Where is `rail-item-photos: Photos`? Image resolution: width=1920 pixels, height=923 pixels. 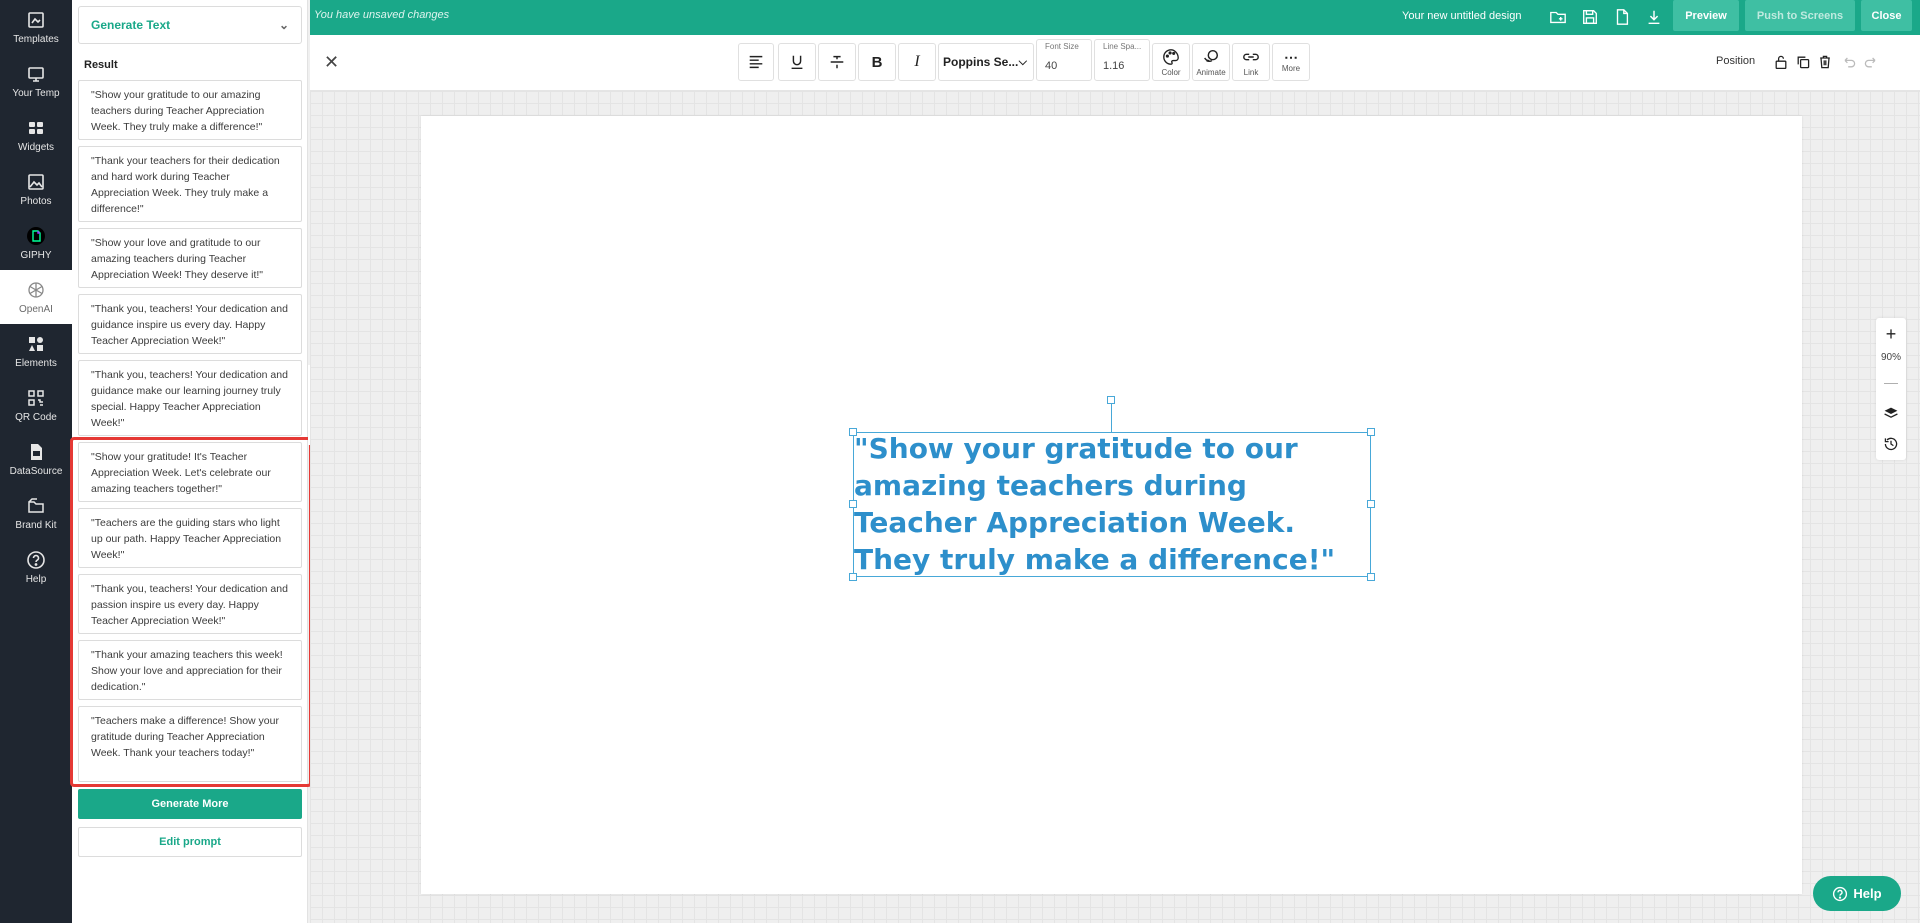
rail-item-photos: Photos is located at coordinates (36, 189).